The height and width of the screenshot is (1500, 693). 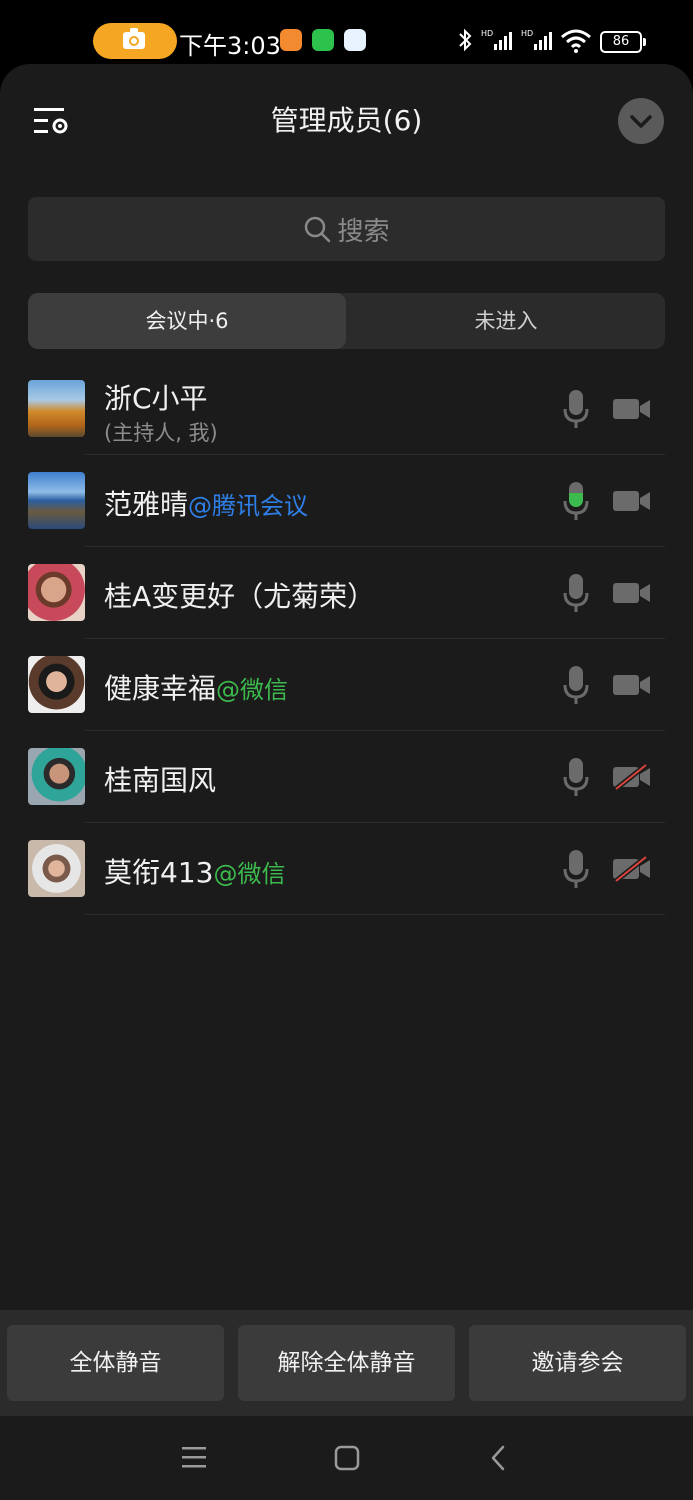 I want to click on invite-button: 邀请参会, so click(x=577, y=1363).